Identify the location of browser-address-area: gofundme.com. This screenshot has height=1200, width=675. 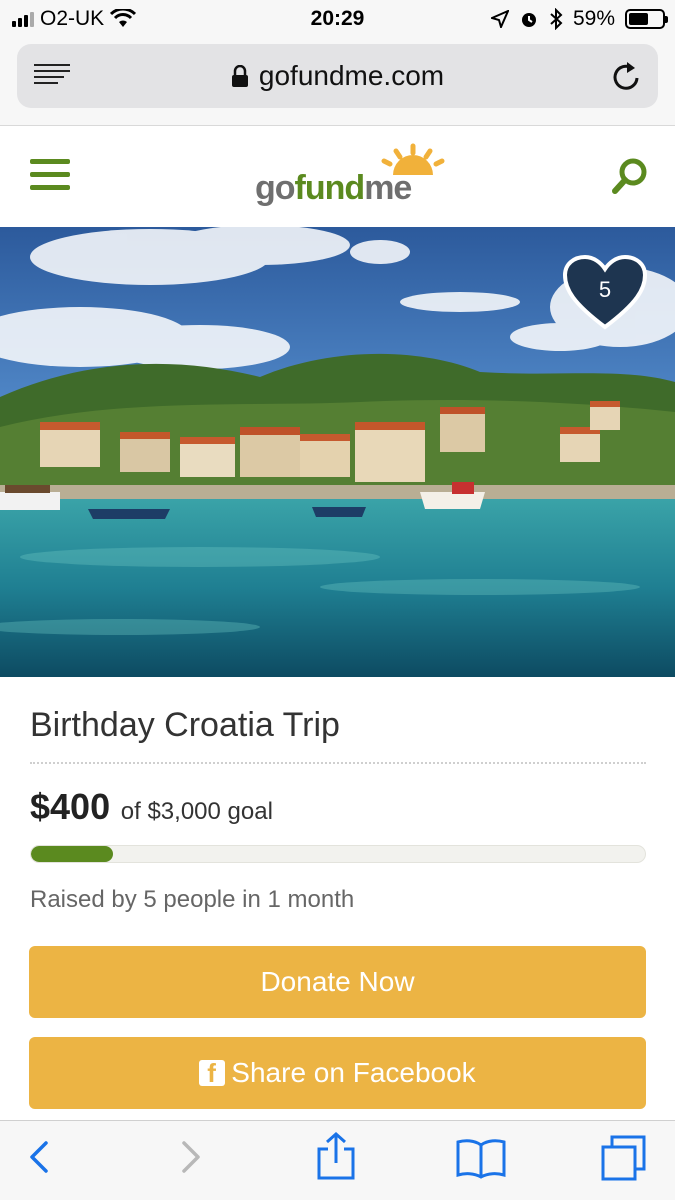
(337, 82).